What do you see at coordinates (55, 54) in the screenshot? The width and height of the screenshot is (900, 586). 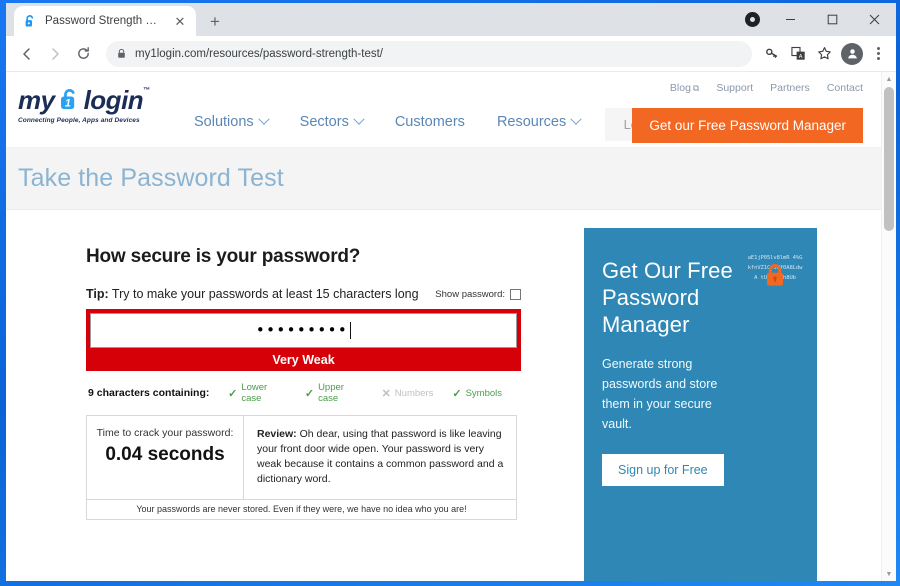 I see `forward-arrow-icon` at bounding box center [55, 54].